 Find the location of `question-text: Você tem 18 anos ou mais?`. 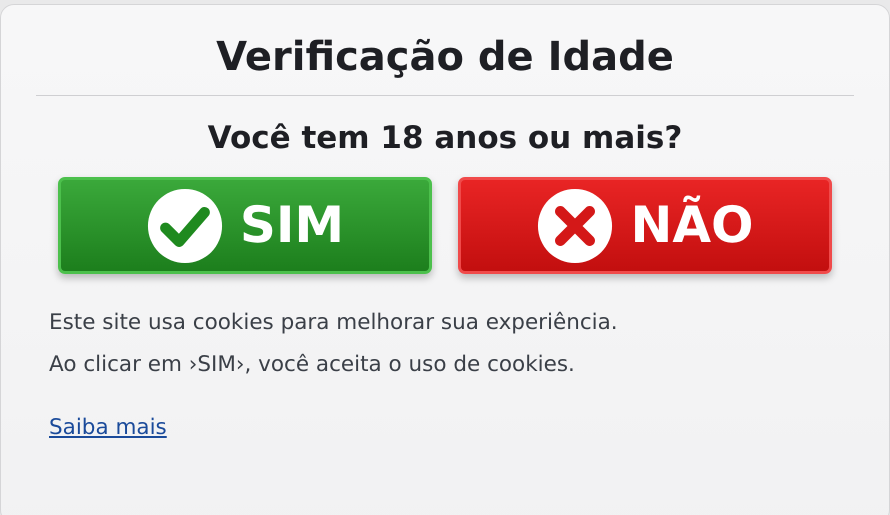

question-text: Você tem 18 anos ou mais? is located at coordinates (445, 139).